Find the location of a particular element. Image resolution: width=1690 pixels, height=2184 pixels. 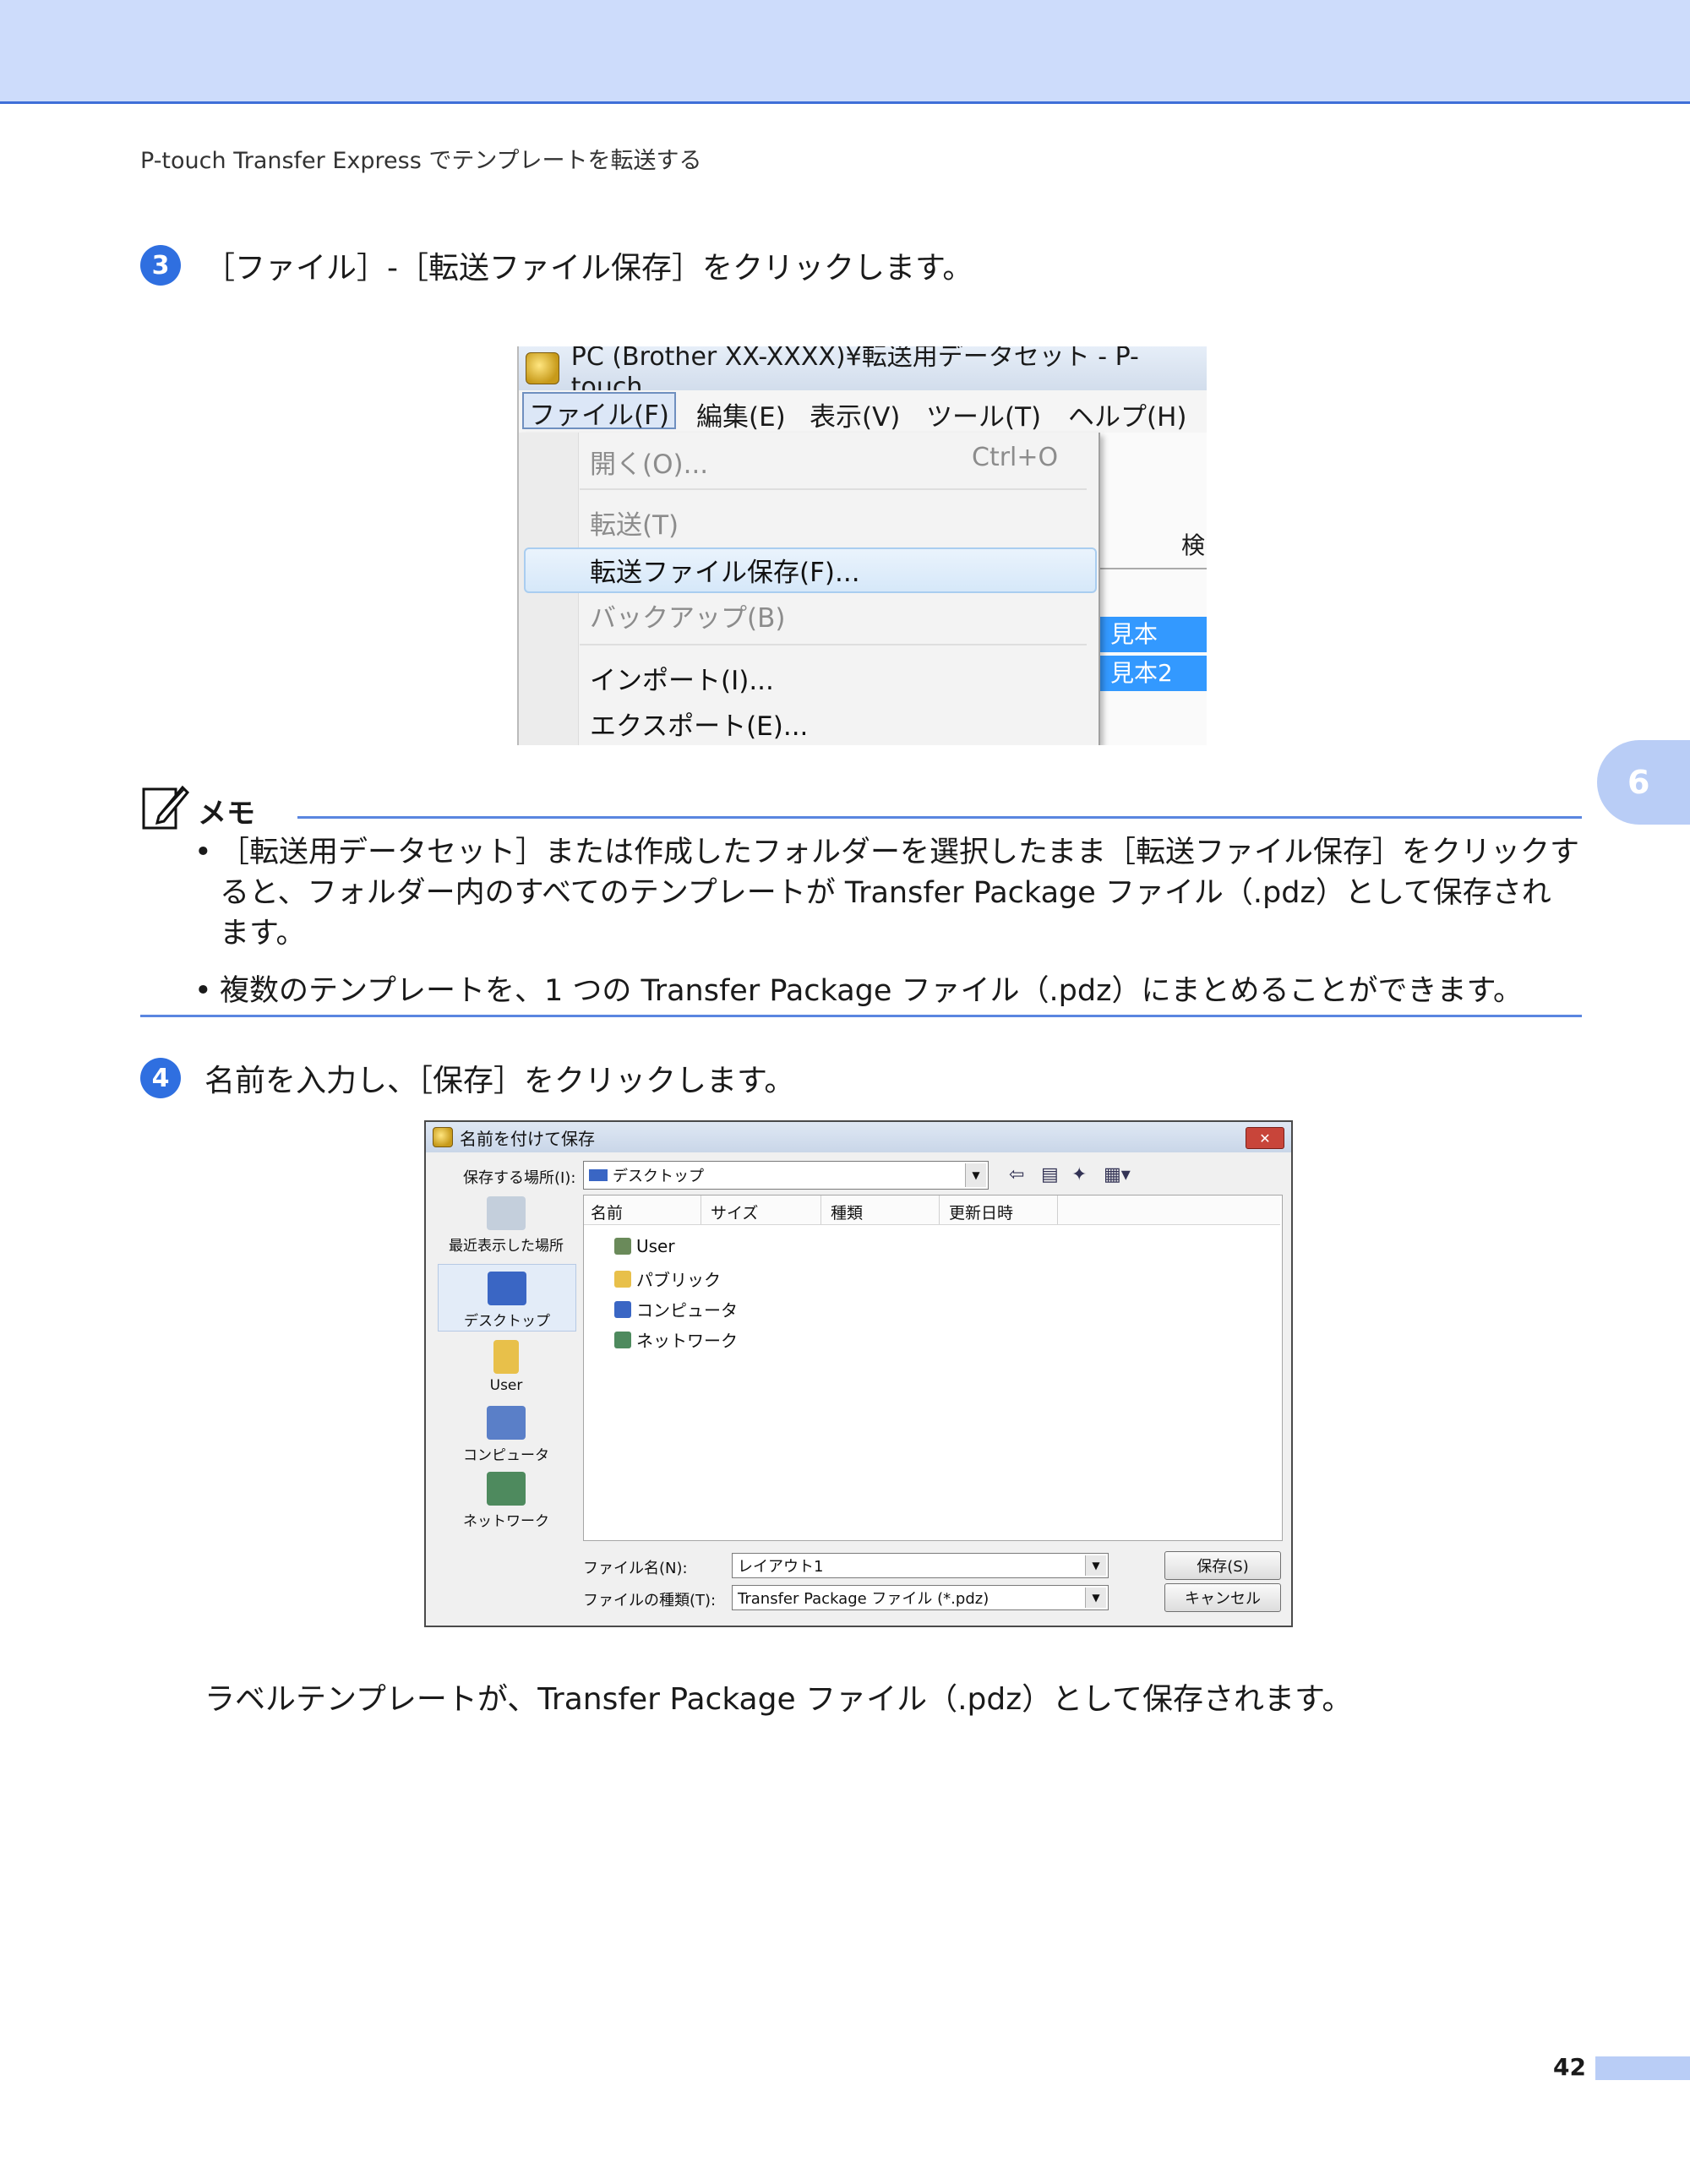

menu-edit: 編集(E) is located at coordinates (741, 414).